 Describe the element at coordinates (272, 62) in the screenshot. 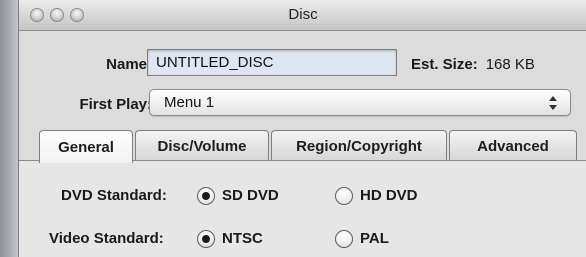

I see `disc-name-input` at that location.